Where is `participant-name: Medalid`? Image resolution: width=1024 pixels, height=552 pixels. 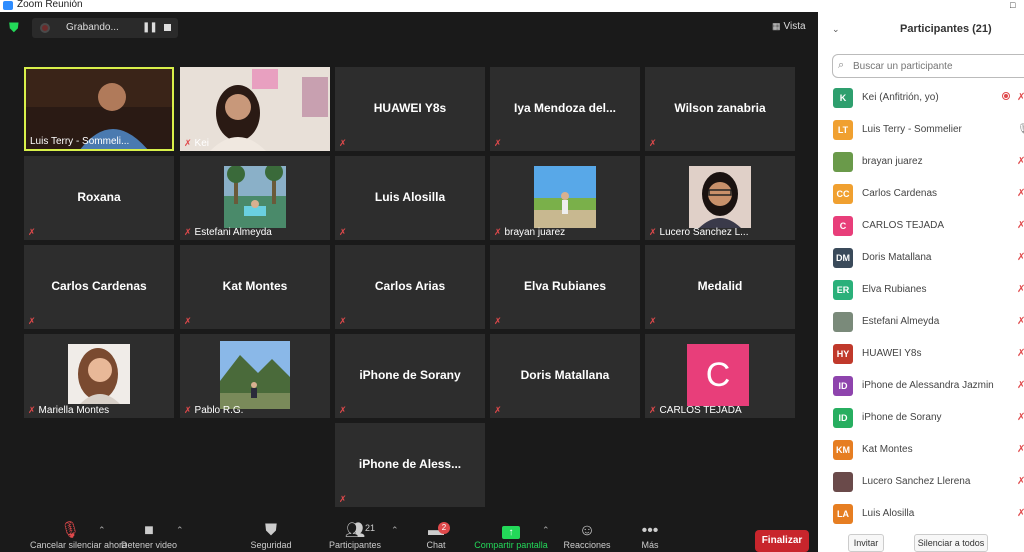
participant-name: Medalid is located at coordinates (720, 286).